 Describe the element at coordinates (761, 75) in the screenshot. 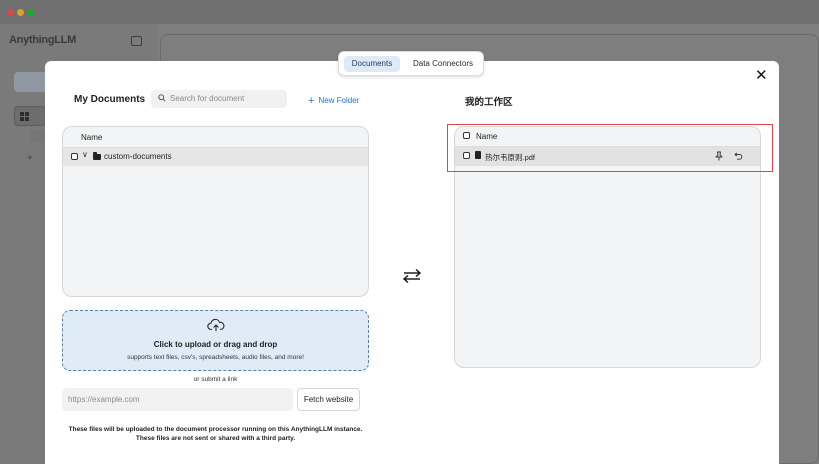

I see `close-icon: ✕` at that location.